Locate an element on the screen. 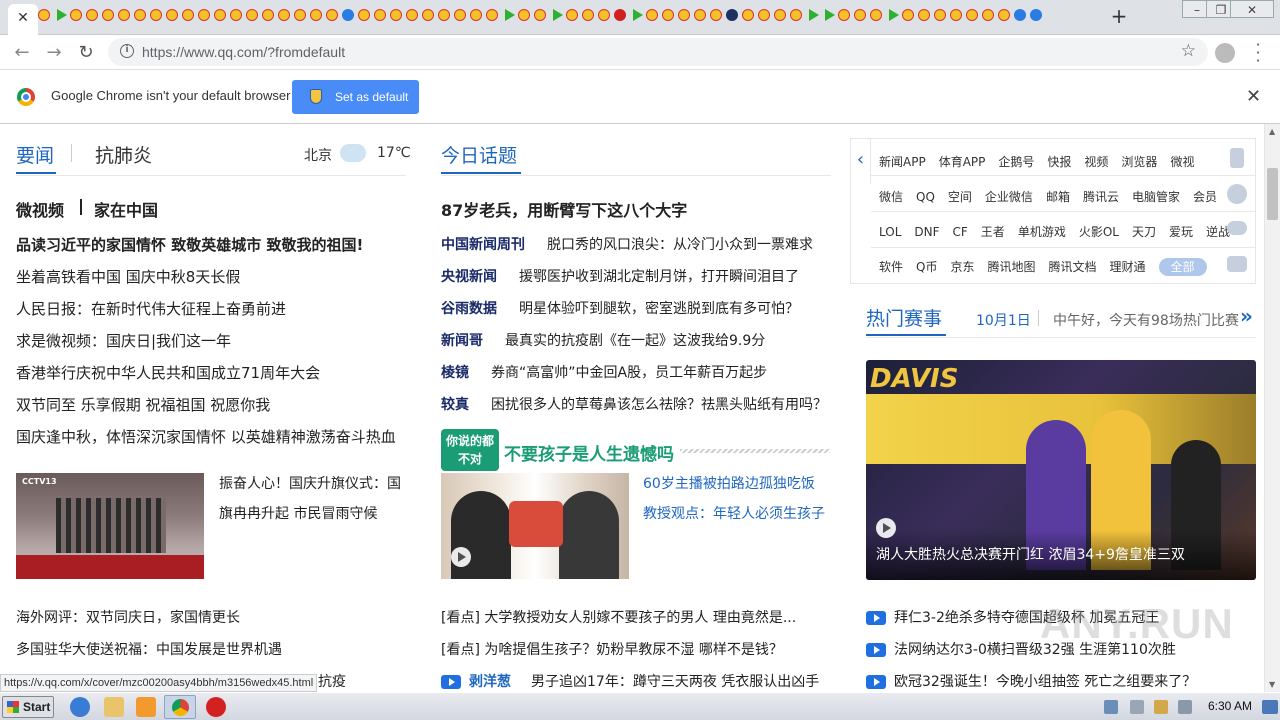  nav-link: 浏览器 is located at coordinates (1139, 162).